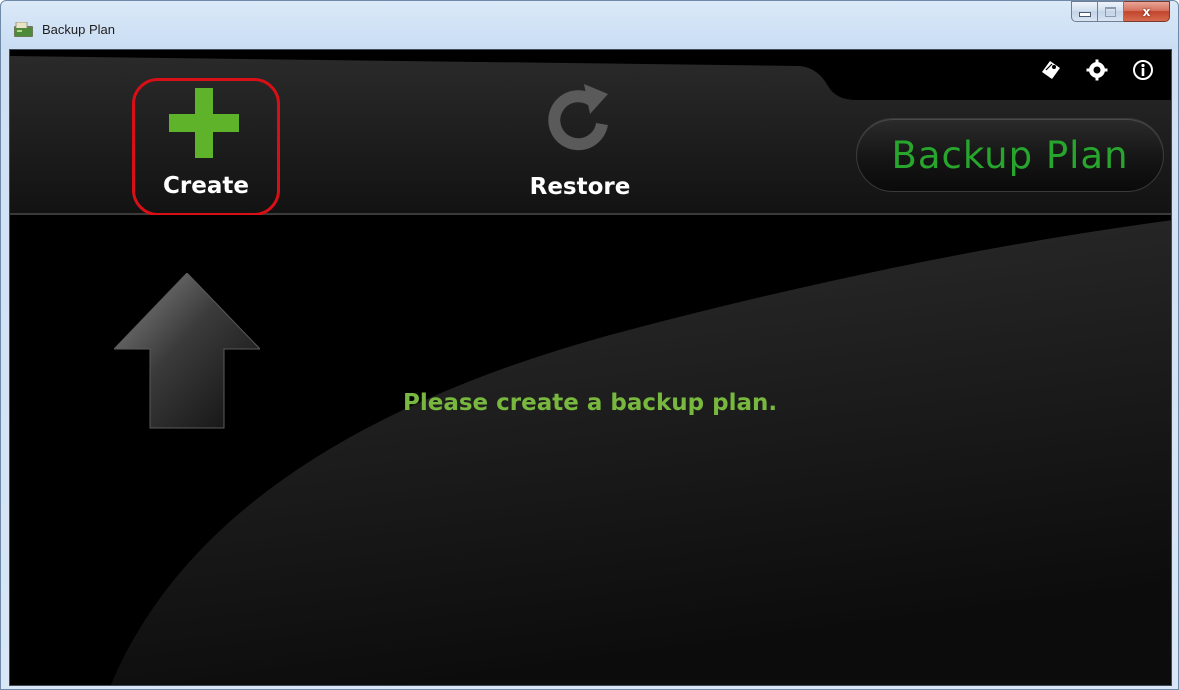 This screenshot has width=1179, height=690. Describe the element at coordinates (204, 123) in the screenshot. I see `plus-icon` at that location.